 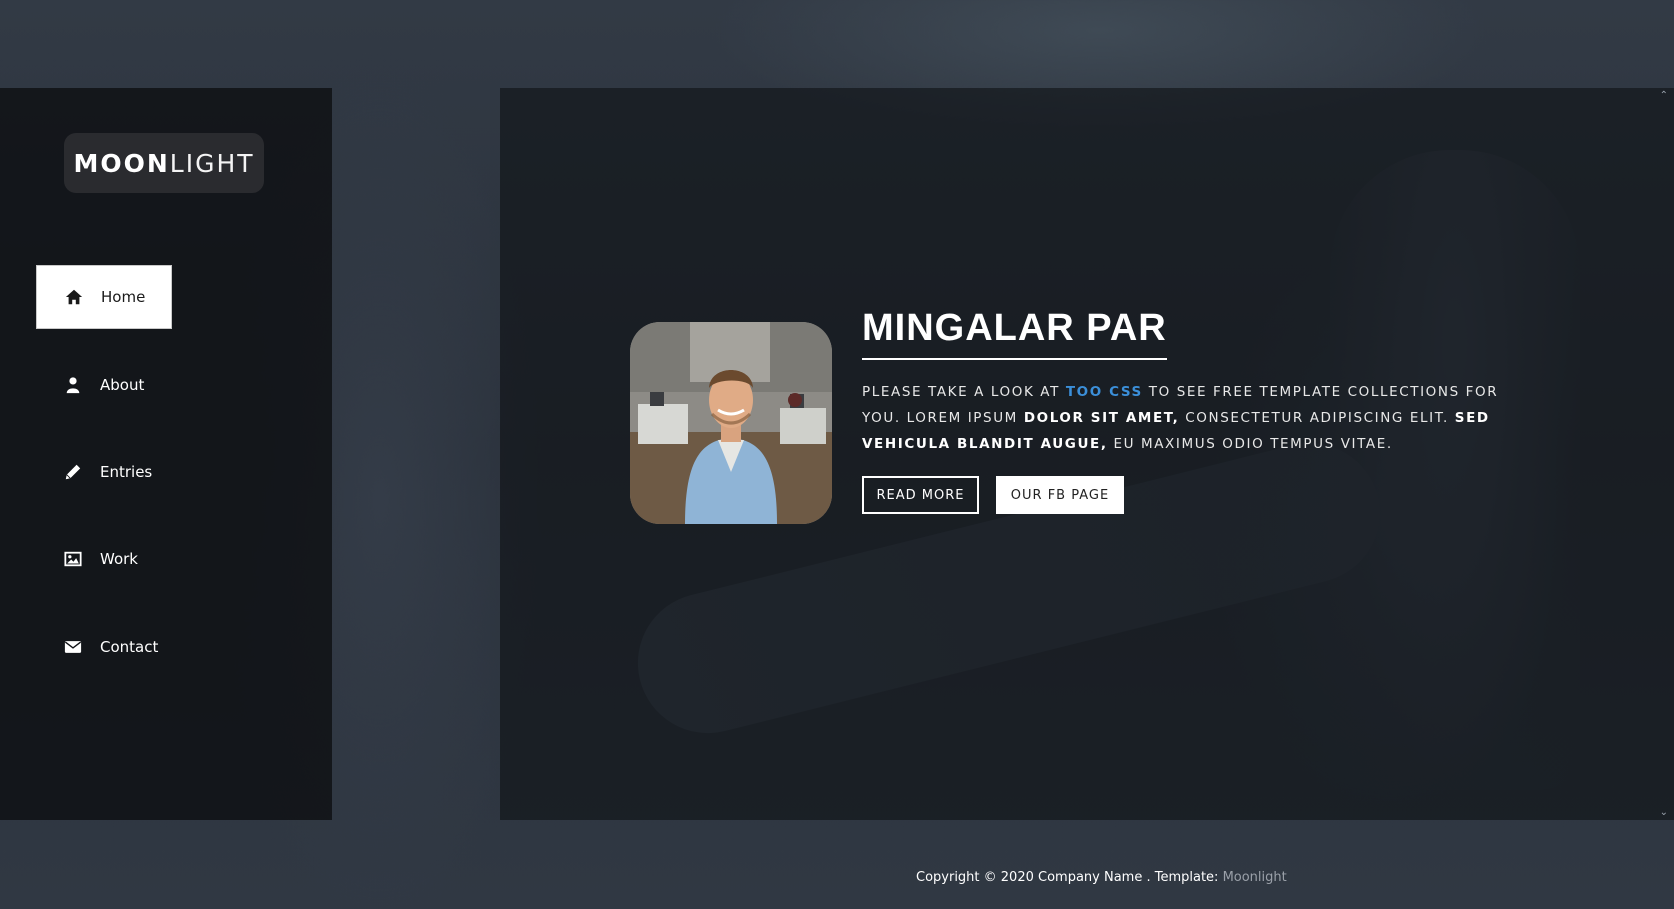 I want to click on intro-text-part: PLEASE TAKE A LOOK AT, so click(x=964, y=392).